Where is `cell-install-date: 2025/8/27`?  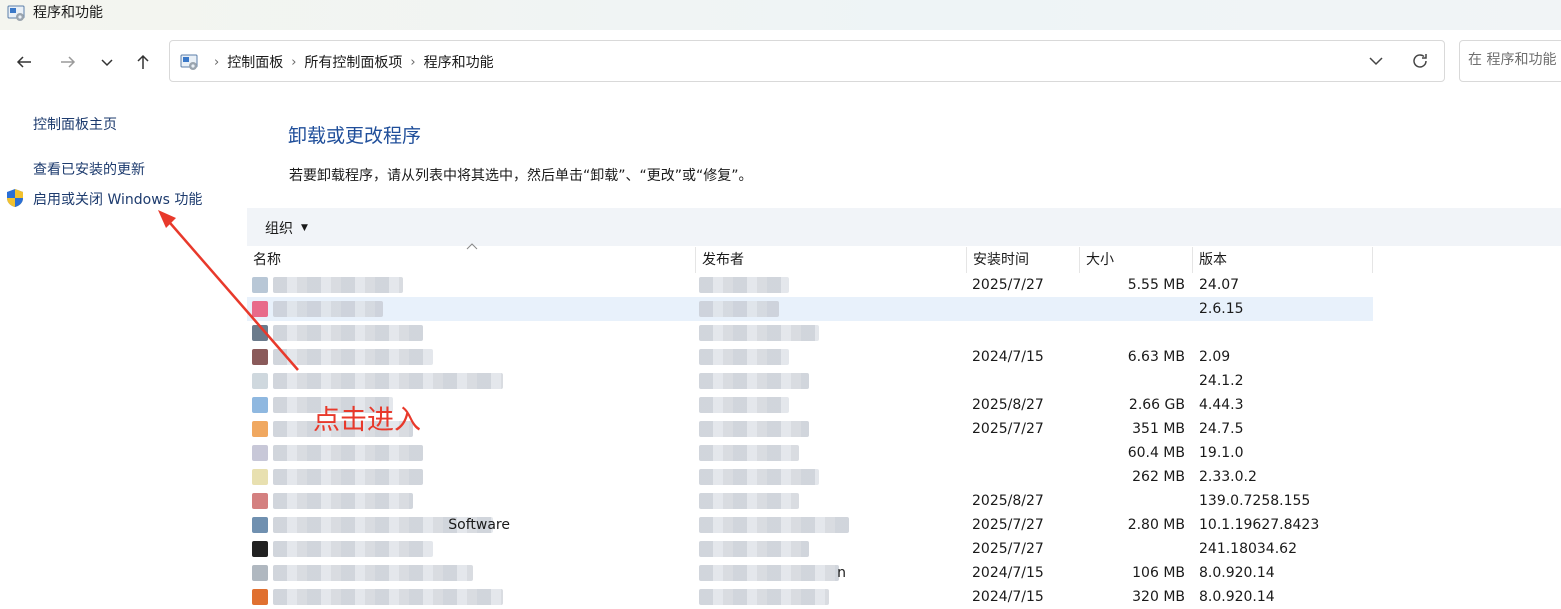 cell-install-date: 2025/8/27 is located at coordinates (1008, 501).